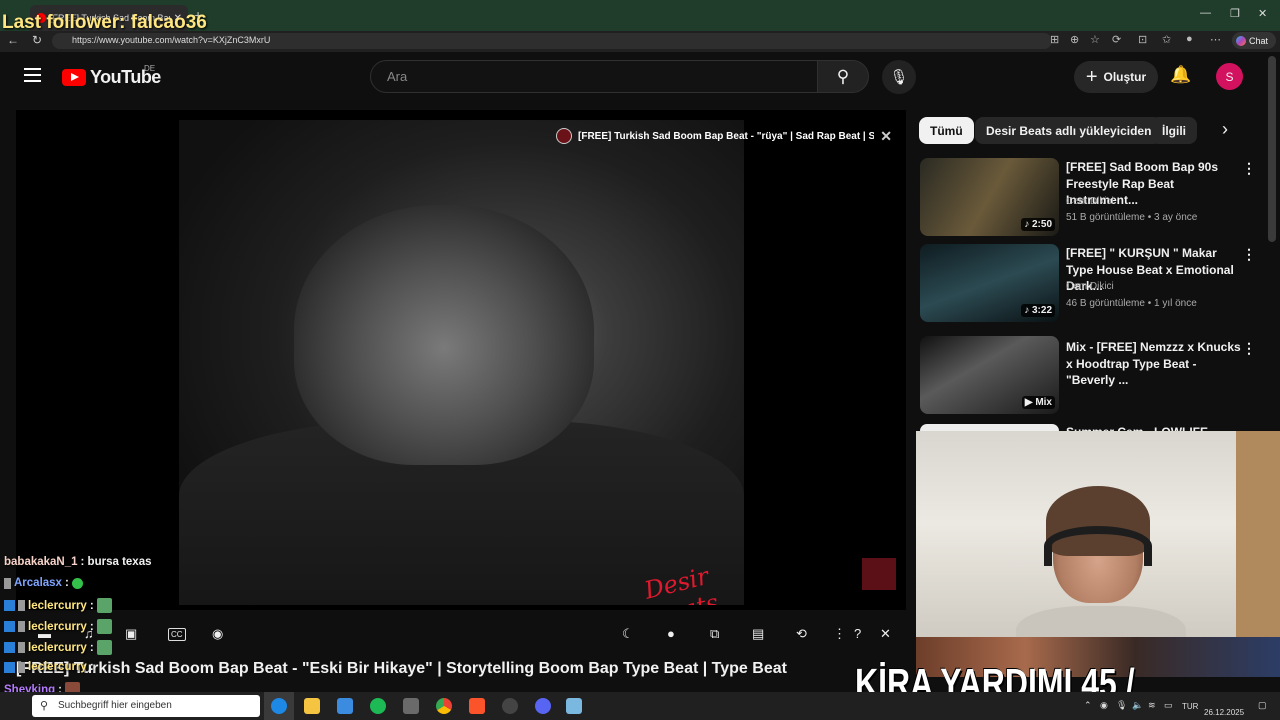 The height and width of the screenshot is (720, 1280). What do you see at coordinates (1153, 427) in the screenshot?
I see `rec-title: Summer Cem - LOWLIFE` at bounding box center [1153, 427].